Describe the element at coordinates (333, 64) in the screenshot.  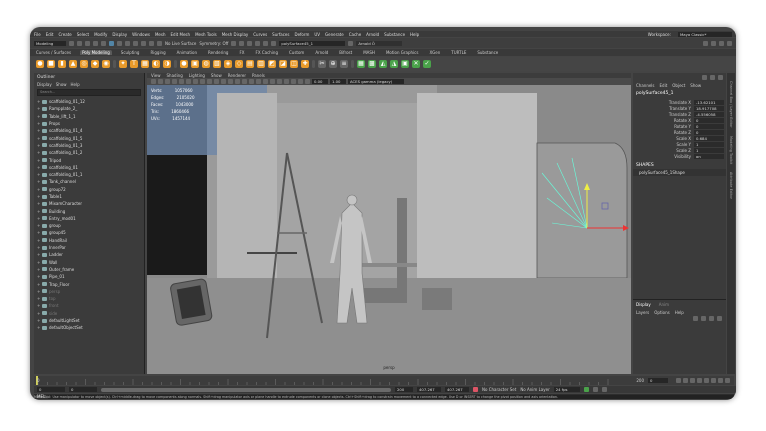
I see `target-weld-icon: ⊕` at that location.